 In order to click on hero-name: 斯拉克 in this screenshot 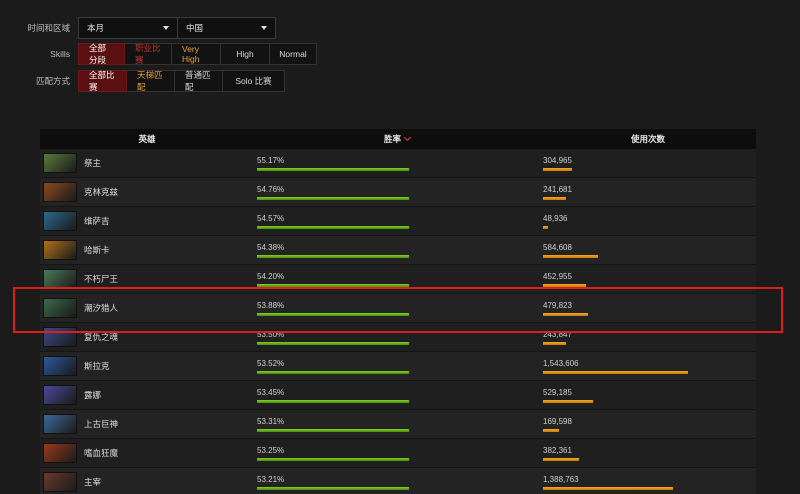, I will do `click(97, 366)`.